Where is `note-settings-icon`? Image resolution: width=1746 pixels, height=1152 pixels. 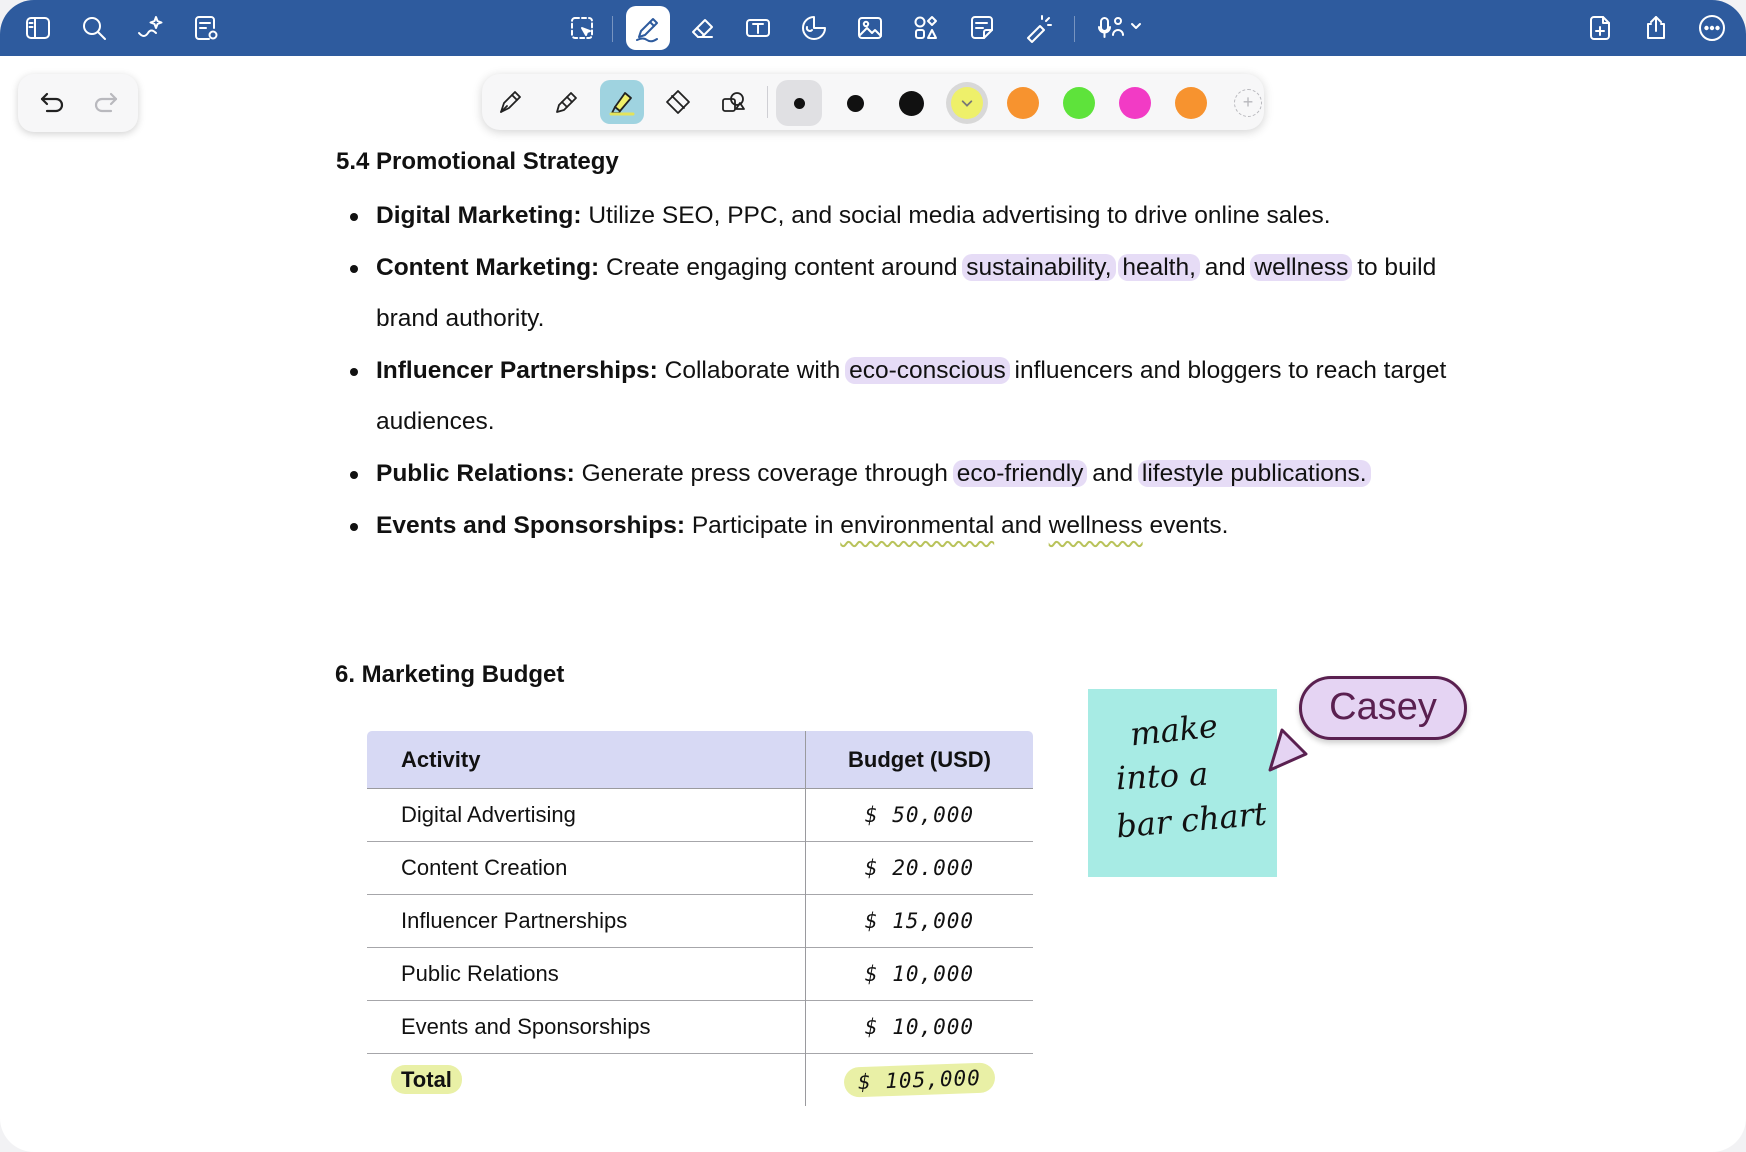 note-settings-icon is located at coordinates (206, 28).